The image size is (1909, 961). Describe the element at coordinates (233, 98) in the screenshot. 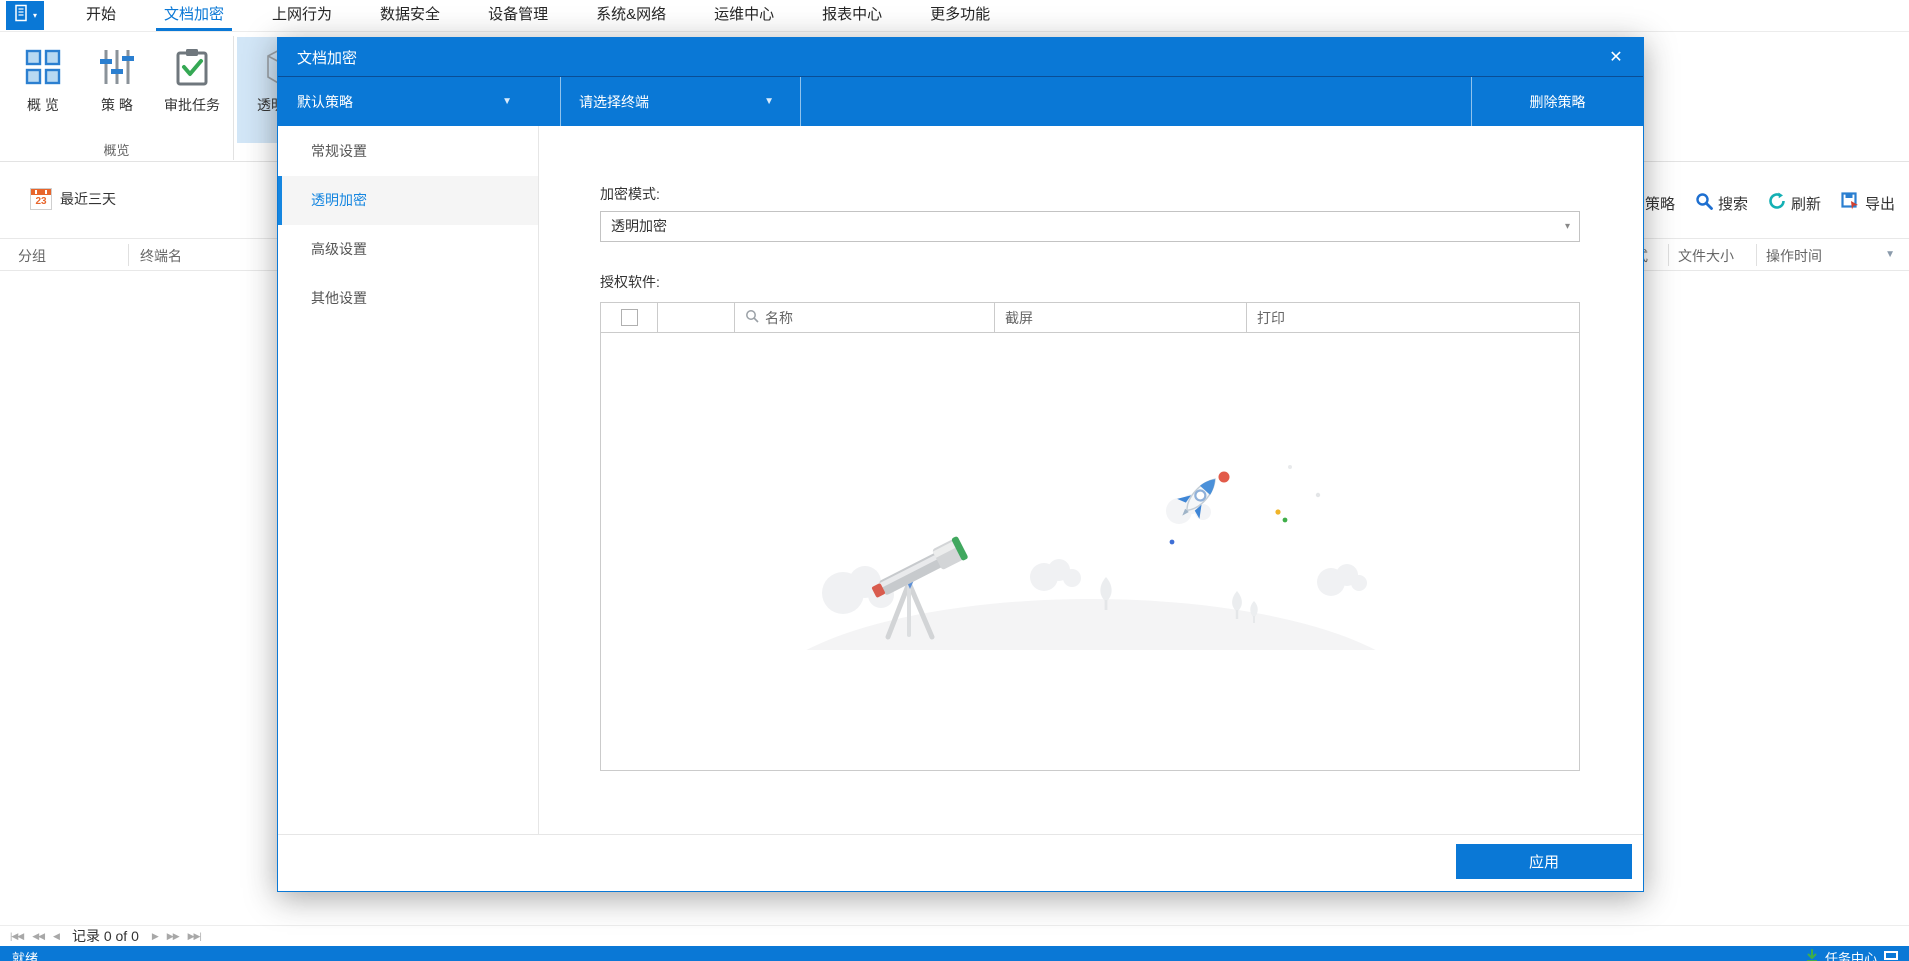

I see `ribbon-group-divider` at that location.